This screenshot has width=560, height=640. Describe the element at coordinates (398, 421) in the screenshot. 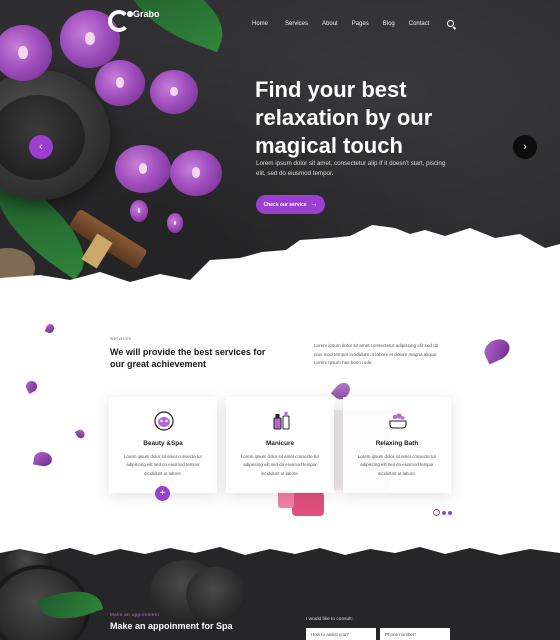

I see `bathtub-icon` at that location.